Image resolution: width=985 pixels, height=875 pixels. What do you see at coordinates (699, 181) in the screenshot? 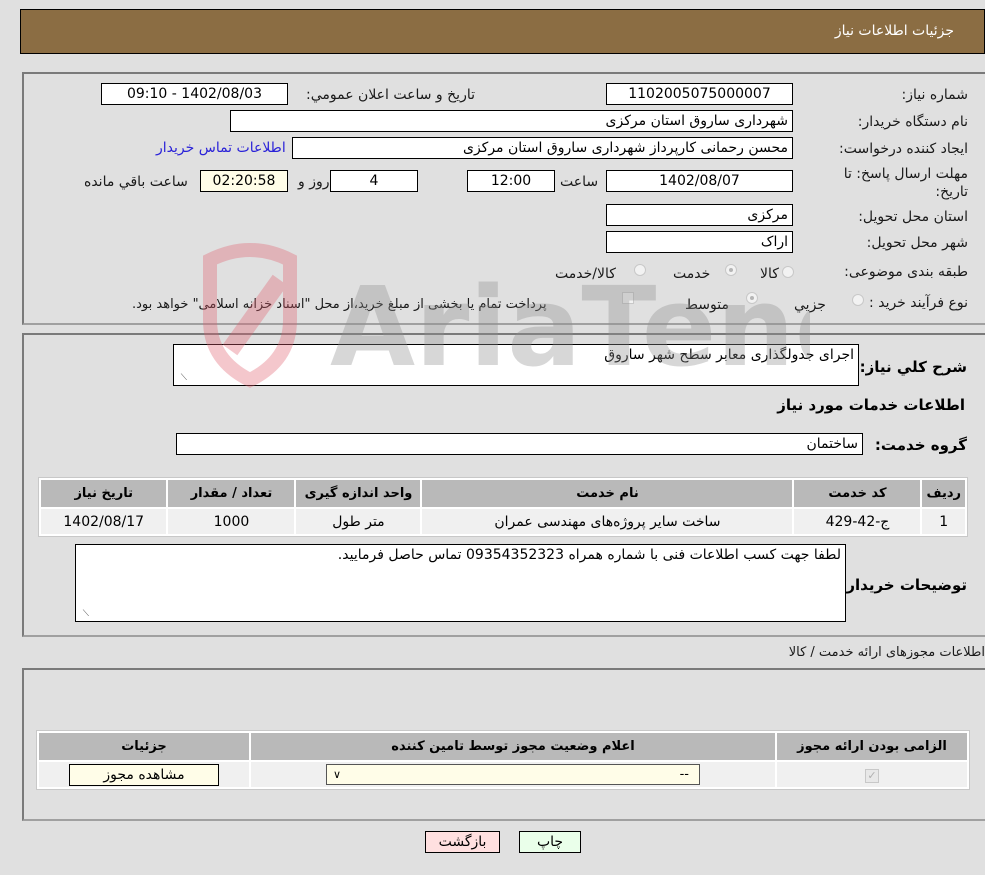
I see `deadline-date-field: 1402/08/07` at bounding box center [699, 181].